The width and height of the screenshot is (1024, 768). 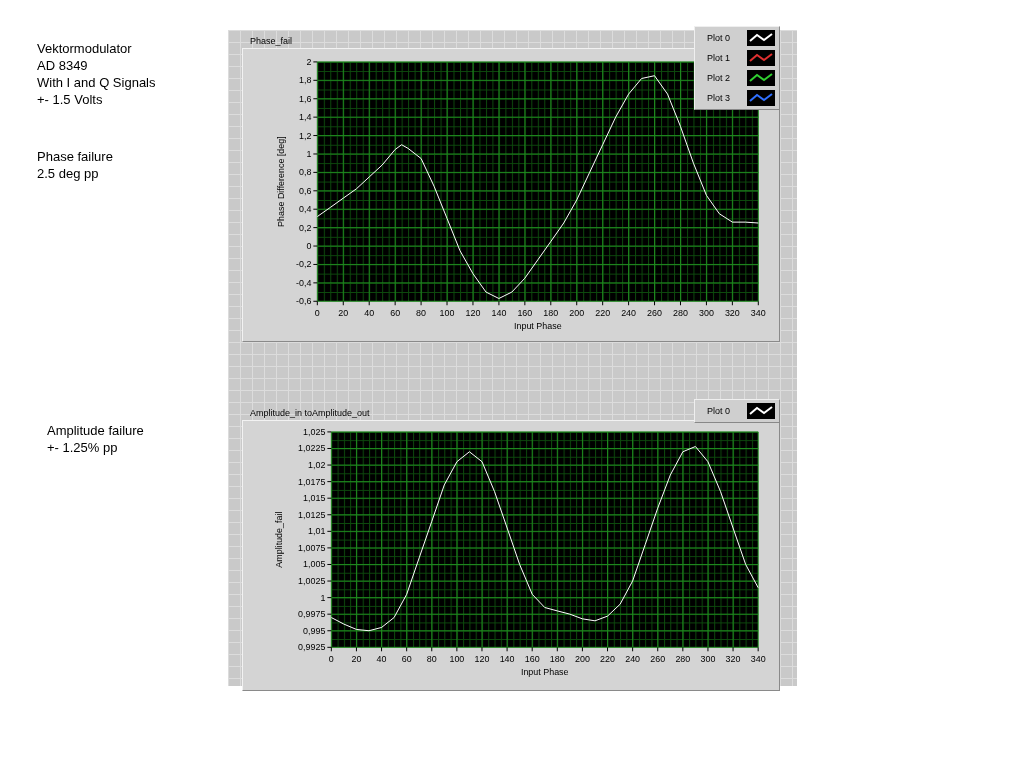 I want to click on tick-label: 0,8, so click(x=305, y=172).